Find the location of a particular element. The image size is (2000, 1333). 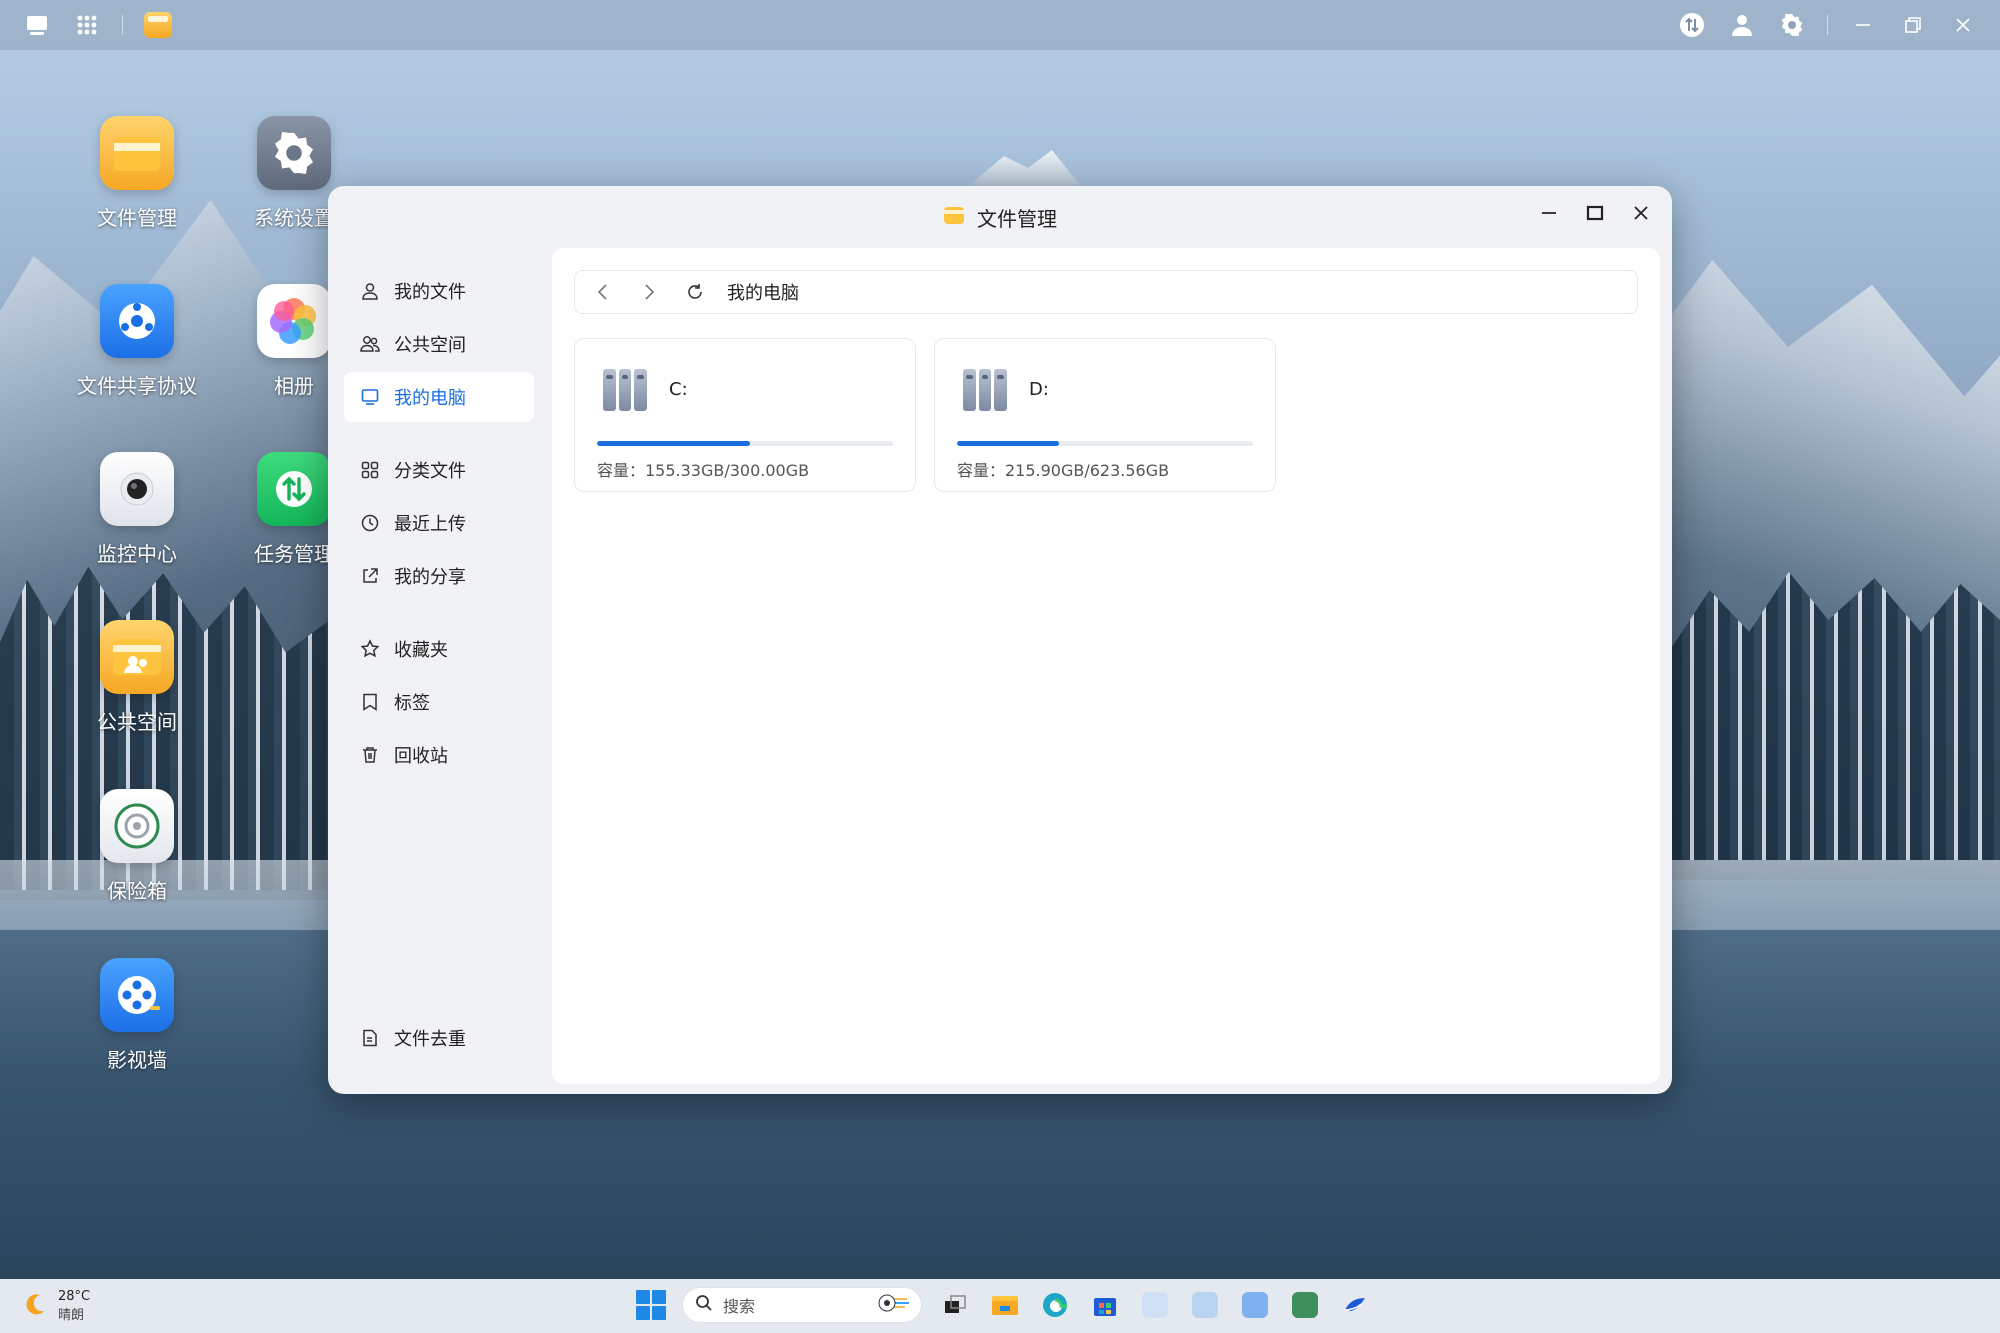

sidebar-item-my-shares: 我的分享 is located at coordinates (439, 576).